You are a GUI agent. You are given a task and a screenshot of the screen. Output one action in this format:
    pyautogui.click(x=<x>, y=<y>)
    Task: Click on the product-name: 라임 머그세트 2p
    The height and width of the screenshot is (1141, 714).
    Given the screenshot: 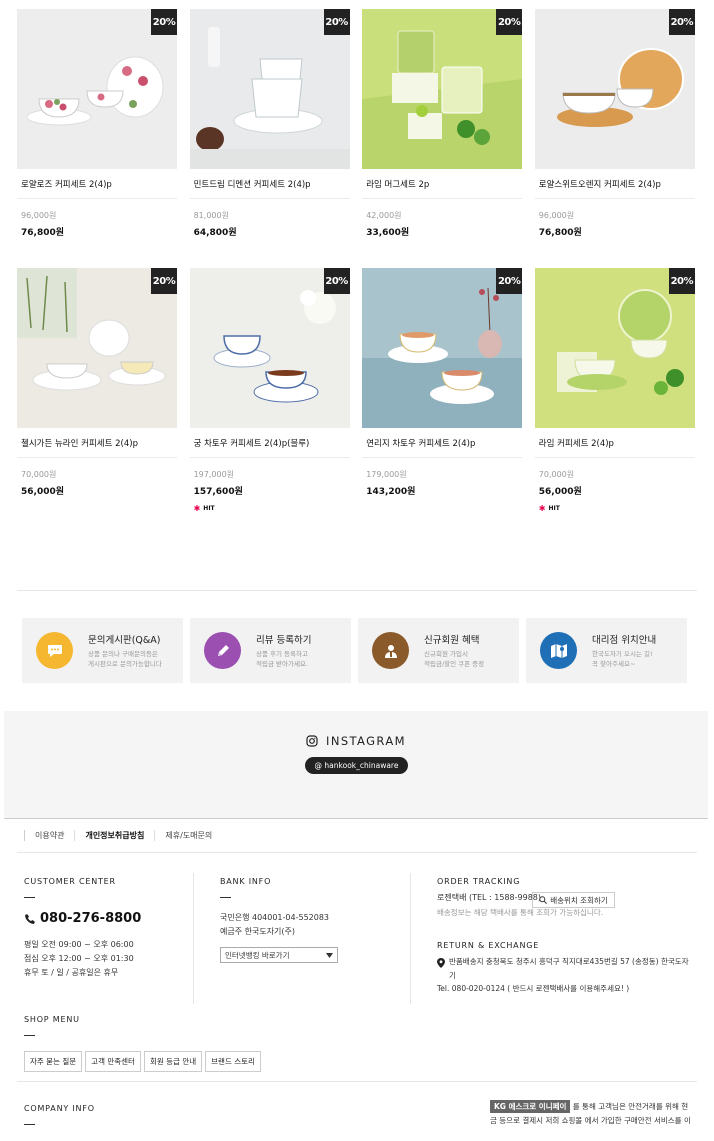 What is the action you would take?
    pyautogui.click(x=442, y=184)
    